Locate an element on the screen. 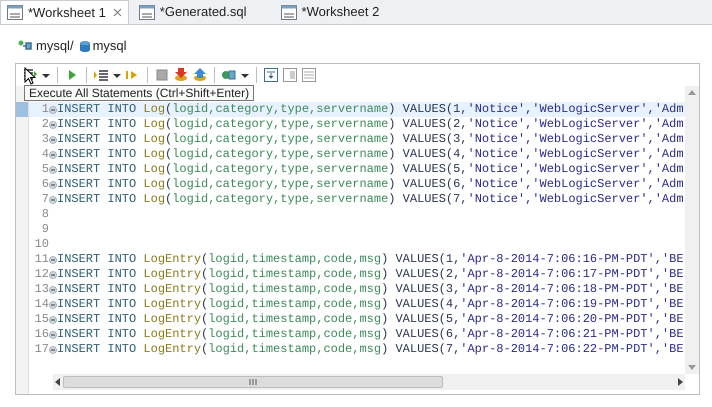 This screenshot has width=712, height=407. line-number: 6 is located at coordinates (44, 184).